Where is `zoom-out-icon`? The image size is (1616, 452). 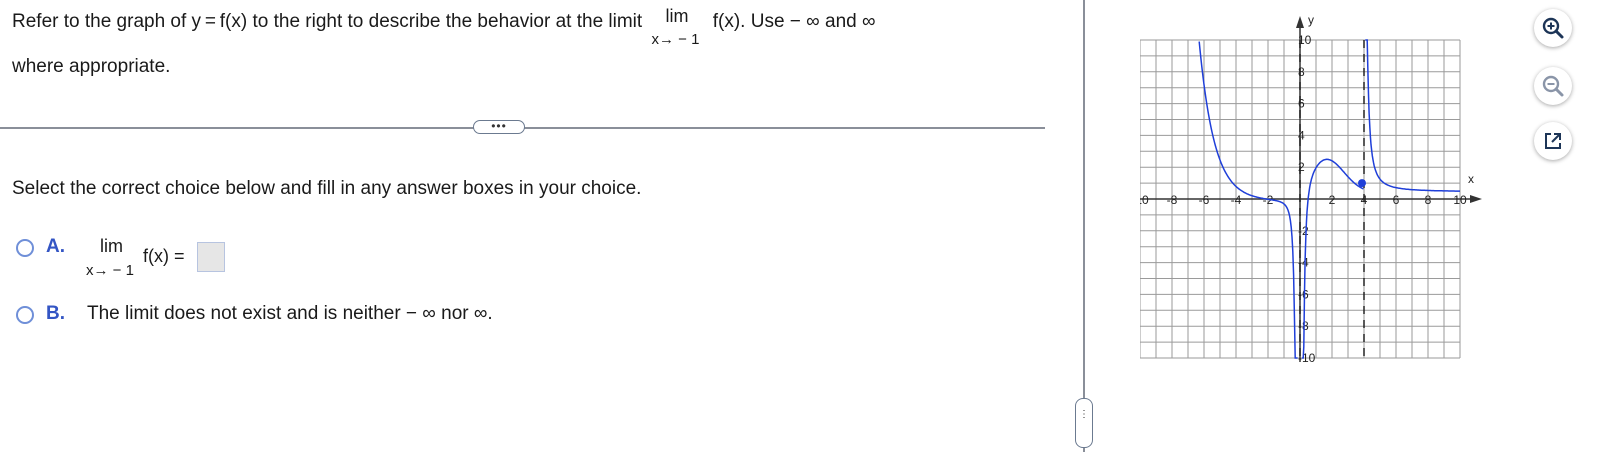 zoom-out-icon is located at coordinates (1553, 86).